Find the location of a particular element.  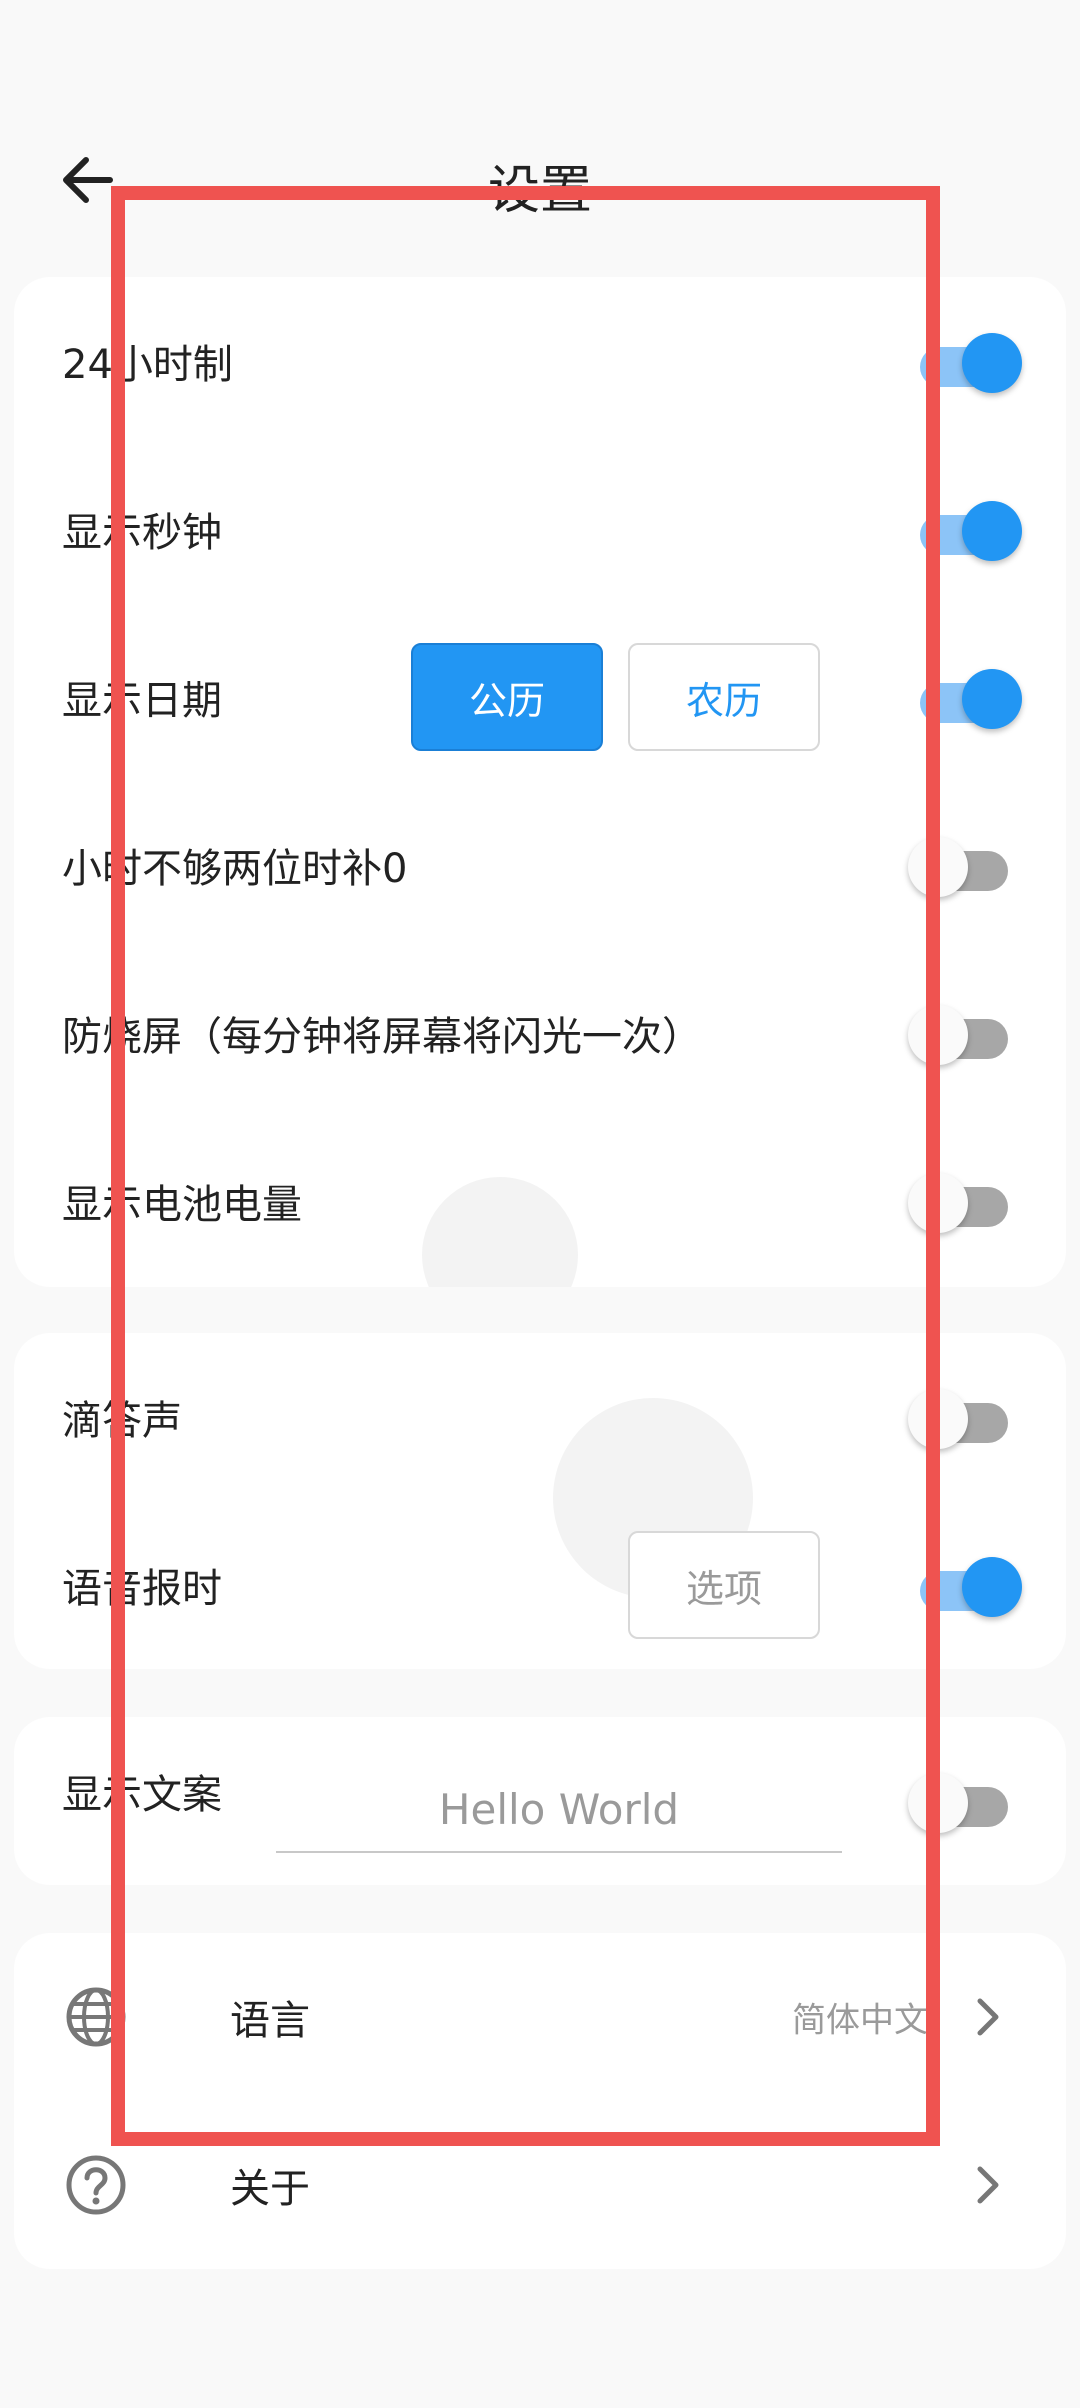

caption-settings-card: 显示文案 is located at coordinates (540, 1801).